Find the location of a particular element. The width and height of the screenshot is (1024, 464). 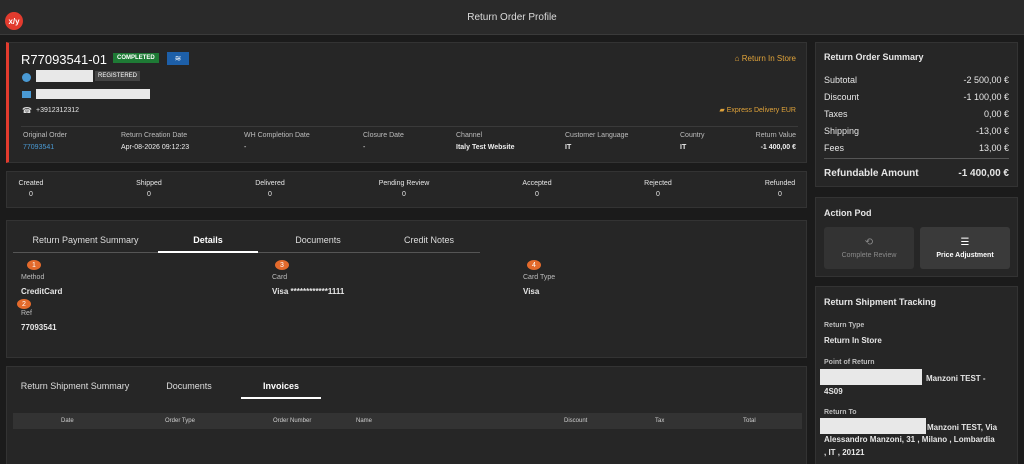

info-label-closure-date: Closure Date is located at coordinates (383, 135).